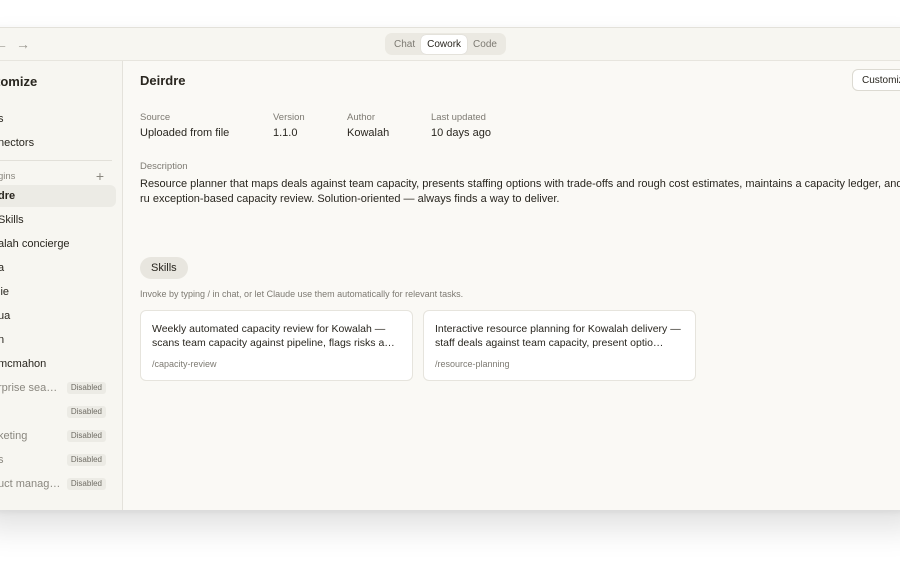 The height and width of the screenshot is (563, 900). I want to click on titlebar: ← → Chat Cowork Code, so click(450, 44).